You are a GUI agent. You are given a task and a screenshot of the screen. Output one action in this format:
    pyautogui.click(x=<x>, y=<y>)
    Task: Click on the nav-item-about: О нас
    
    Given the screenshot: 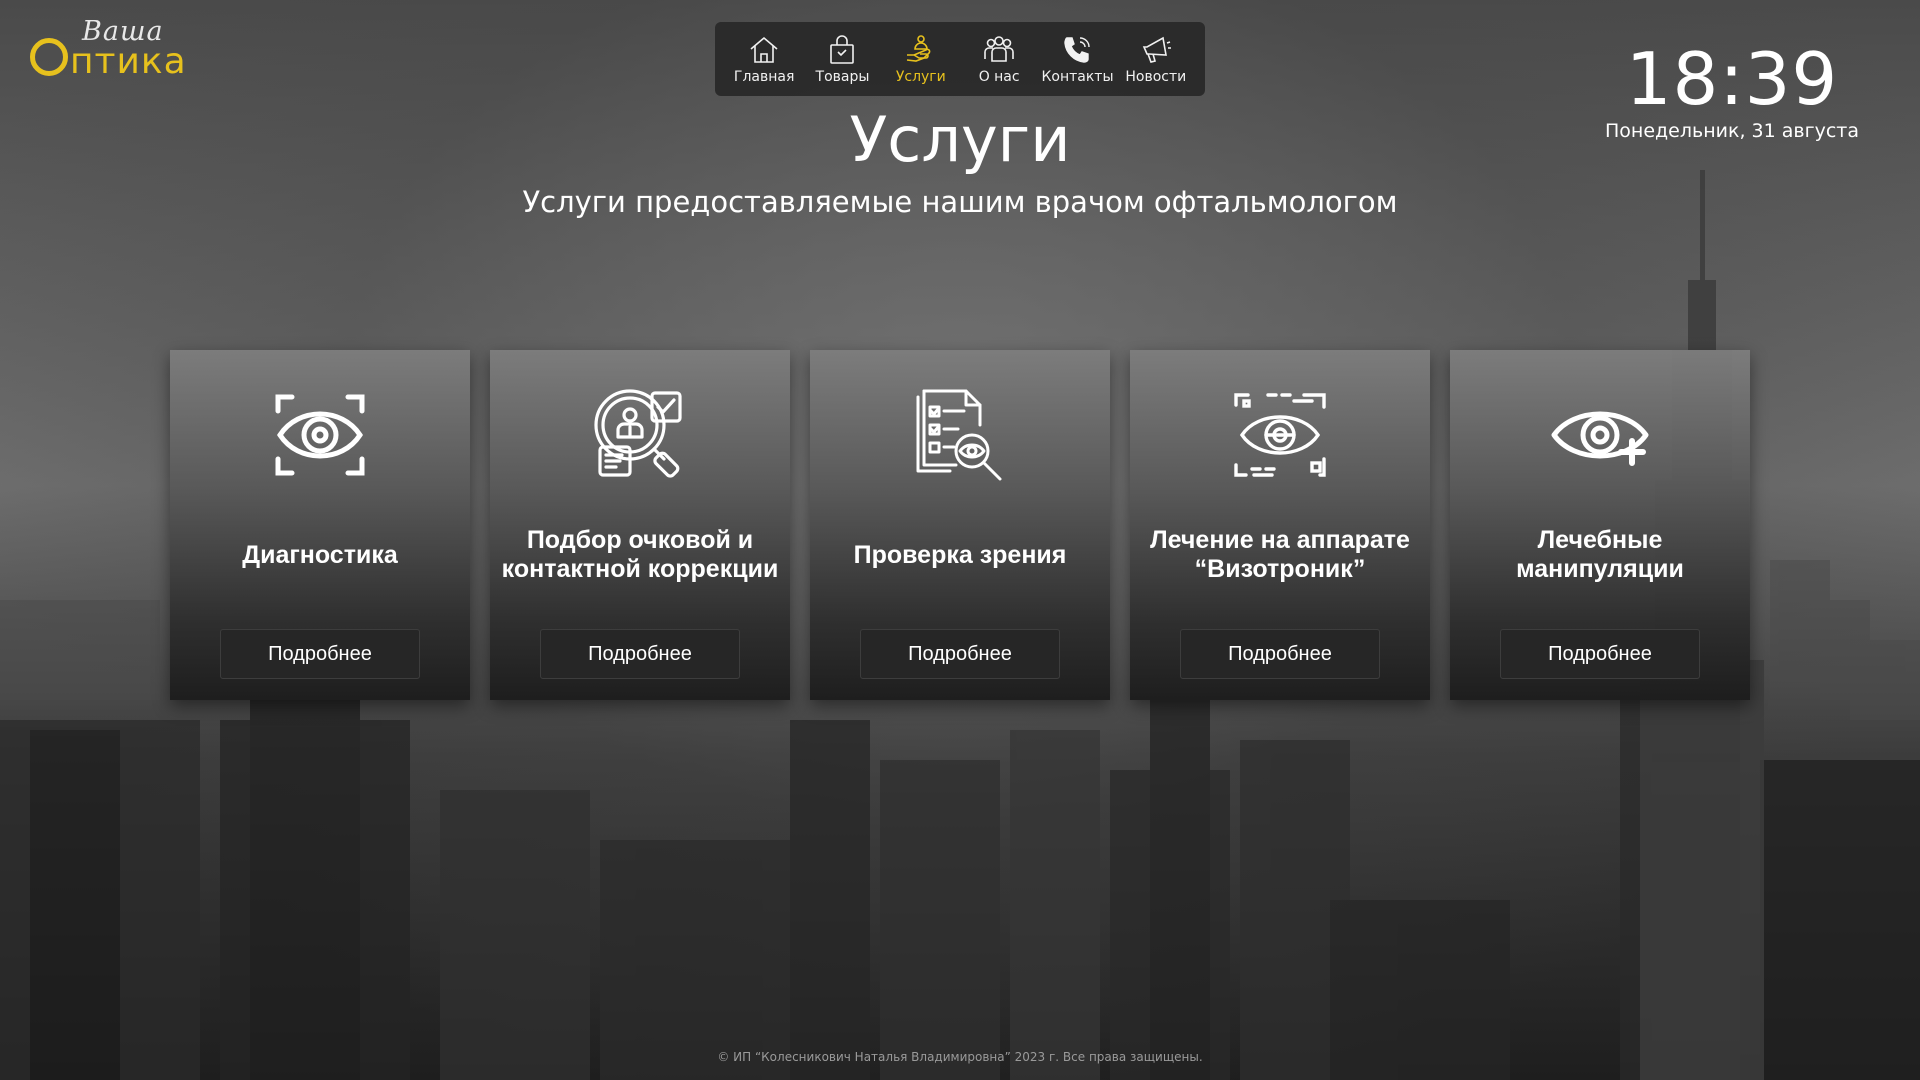 What is the action you would take?
    pyautogui.click(x=999, y=59)
    